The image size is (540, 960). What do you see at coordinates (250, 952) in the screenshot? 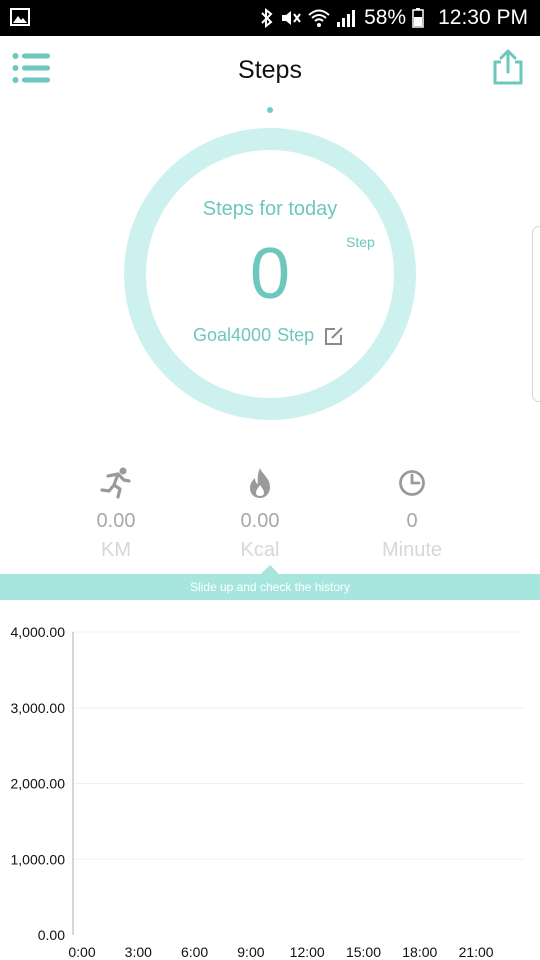
I see `x-tick-label: 9:00` at bounding box center [250, 952].